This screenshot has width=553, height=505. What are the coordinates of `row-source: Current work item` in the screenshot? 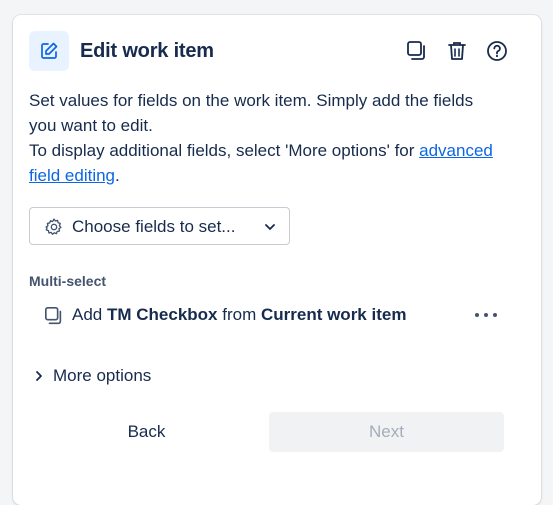 It's located at (333, 314).